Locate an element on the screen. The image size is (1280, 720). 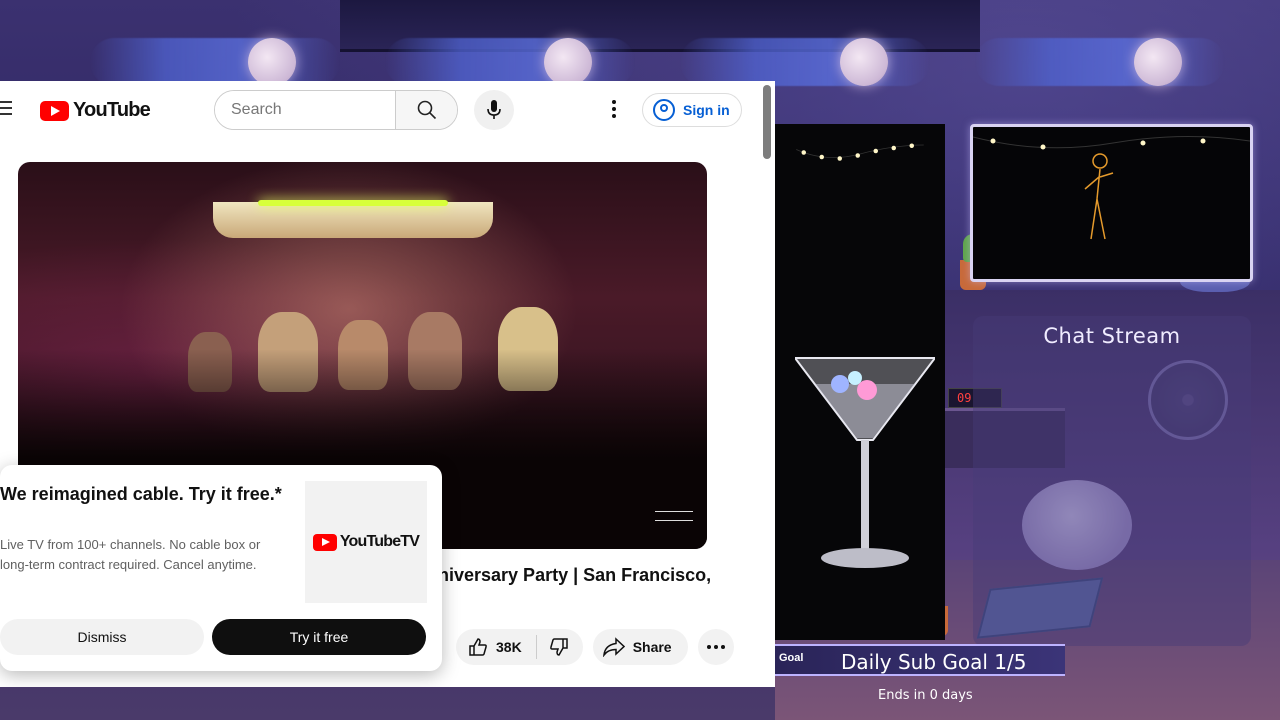
sub-goal-bar: Goal Daily Sub Goal 1/5 is located at coordinates (920, 660).